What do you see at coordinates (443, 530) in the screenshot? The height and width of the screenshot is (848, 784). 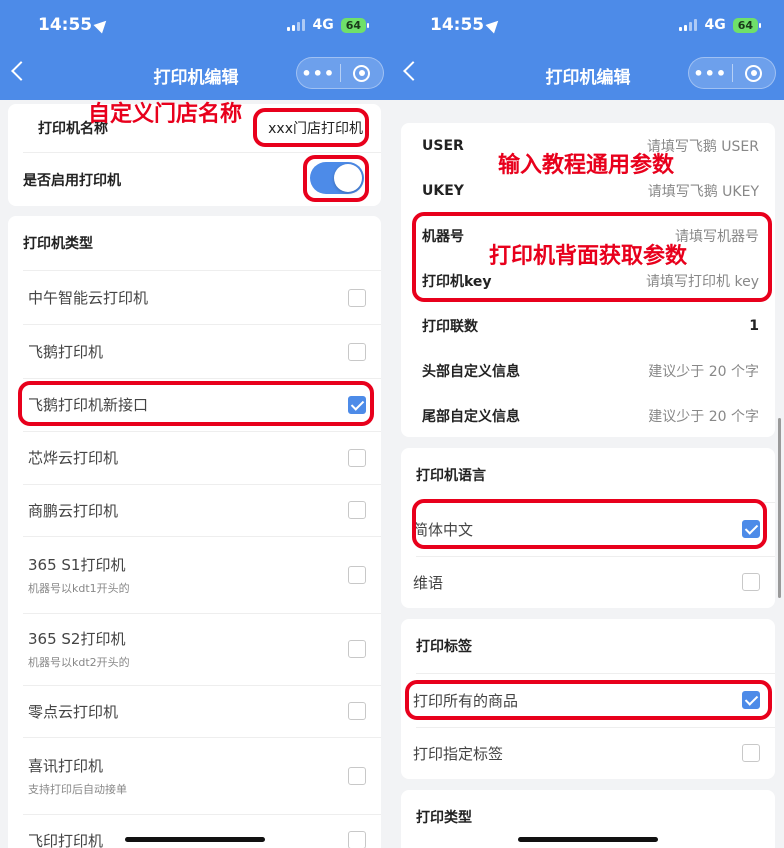 I see `language-label: 简体中文` at bounding box center [443, 530].